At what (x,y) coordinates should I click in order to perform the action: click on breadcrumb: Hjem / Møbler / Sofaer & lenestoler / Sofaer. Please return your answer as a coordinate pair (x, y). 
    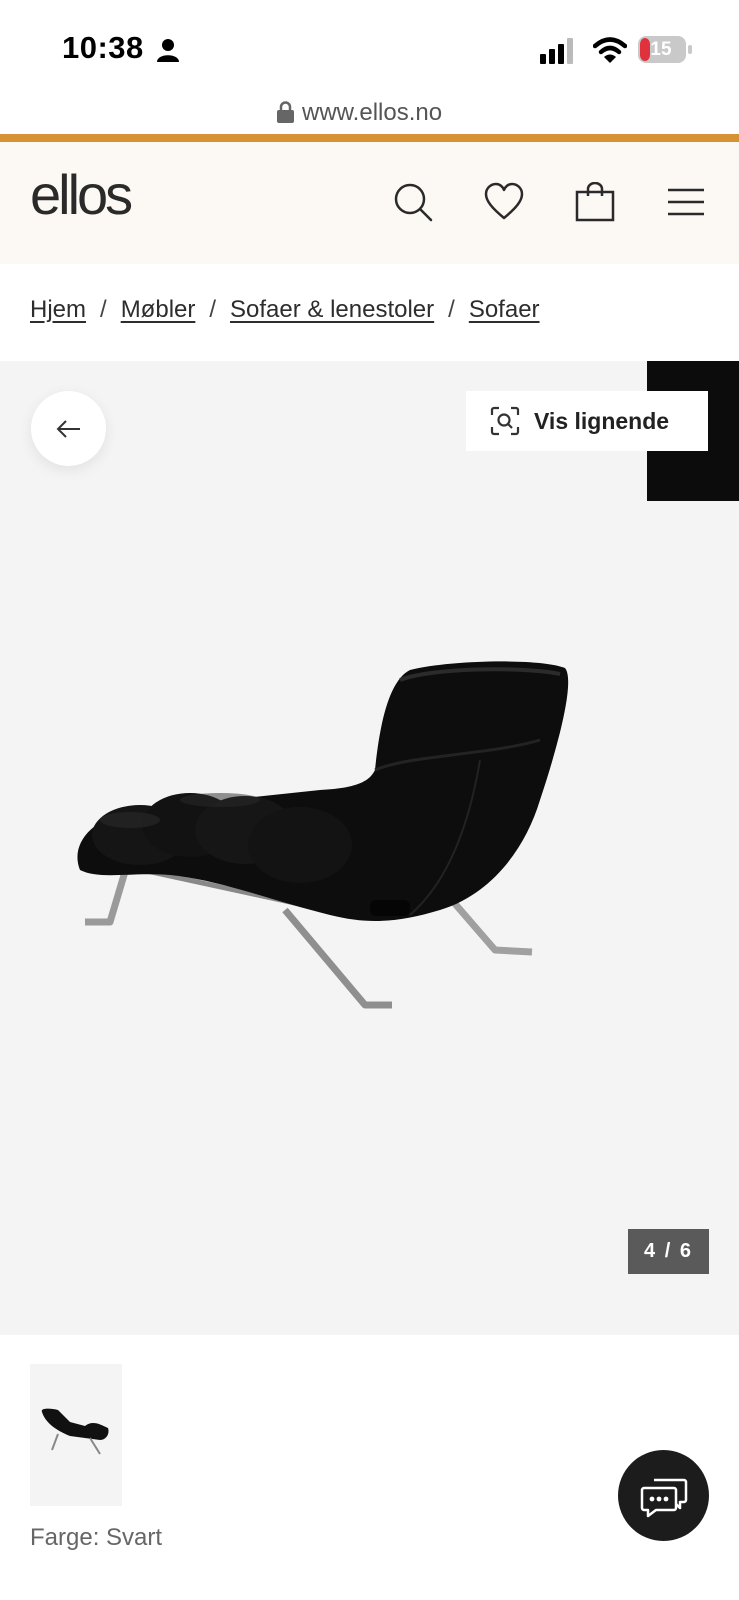
    Looking at the image, I should click on (285, 310).